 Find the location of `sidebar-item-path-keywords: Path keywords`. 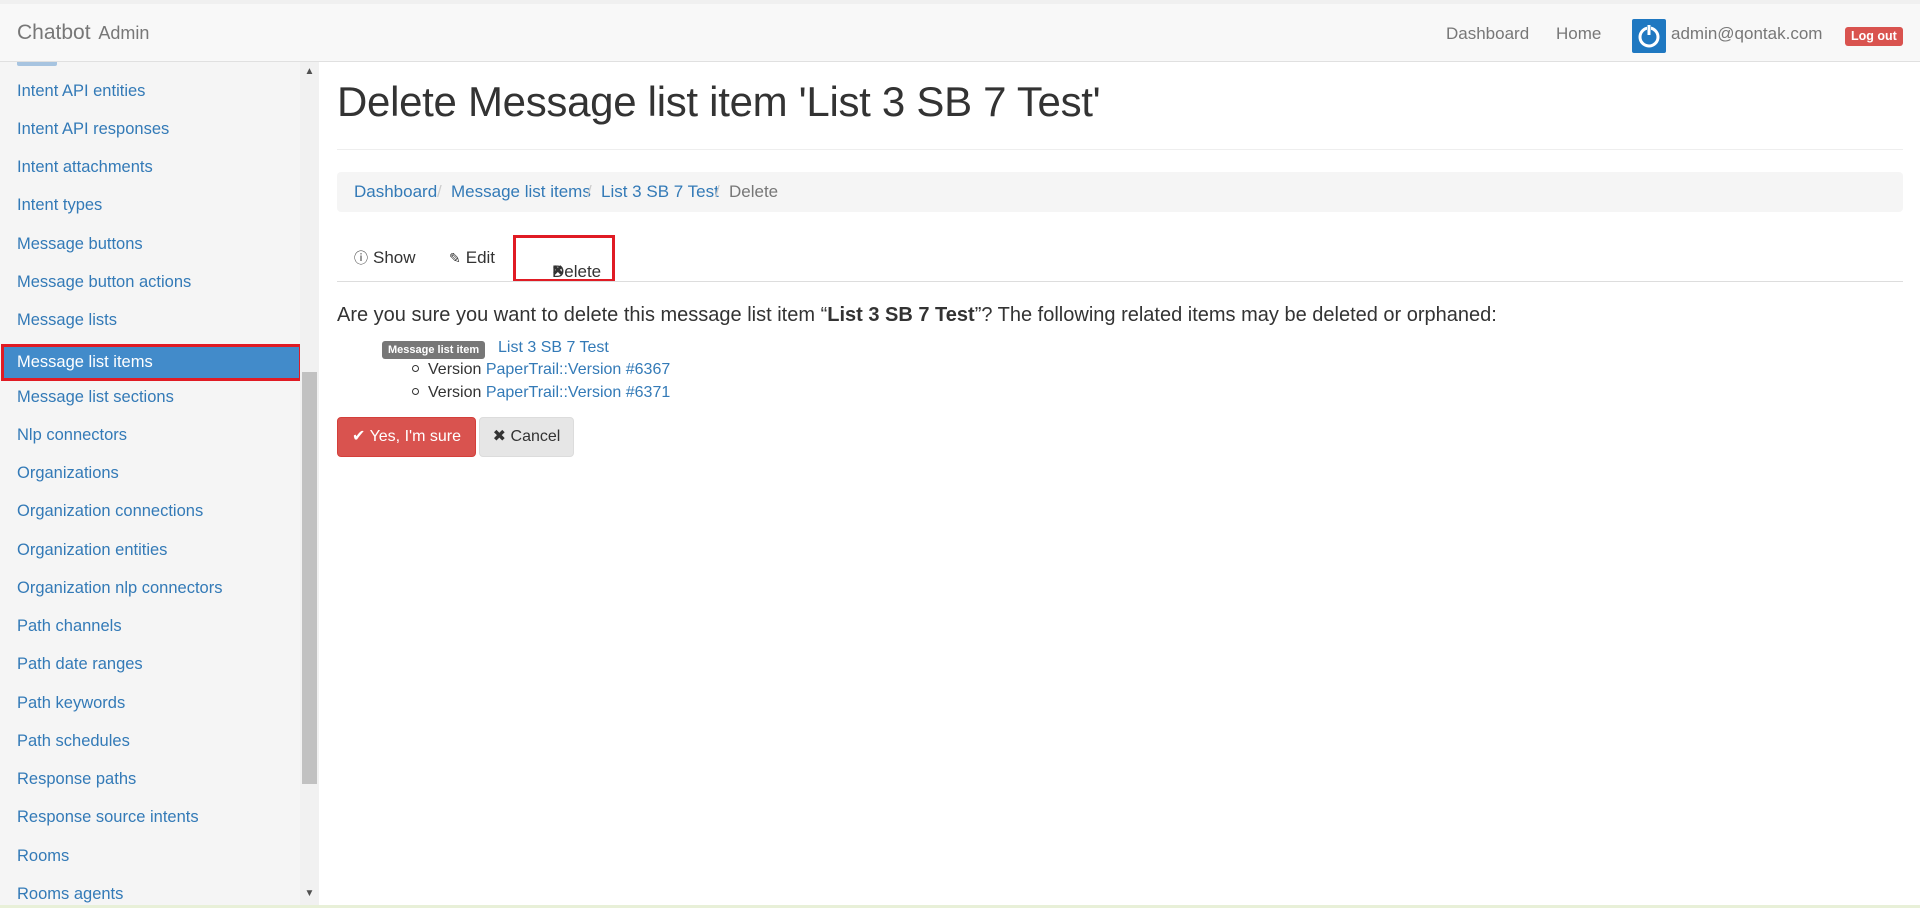

sidebar-item-path-keywords: Path keywords is located at coordinates (71, 703).